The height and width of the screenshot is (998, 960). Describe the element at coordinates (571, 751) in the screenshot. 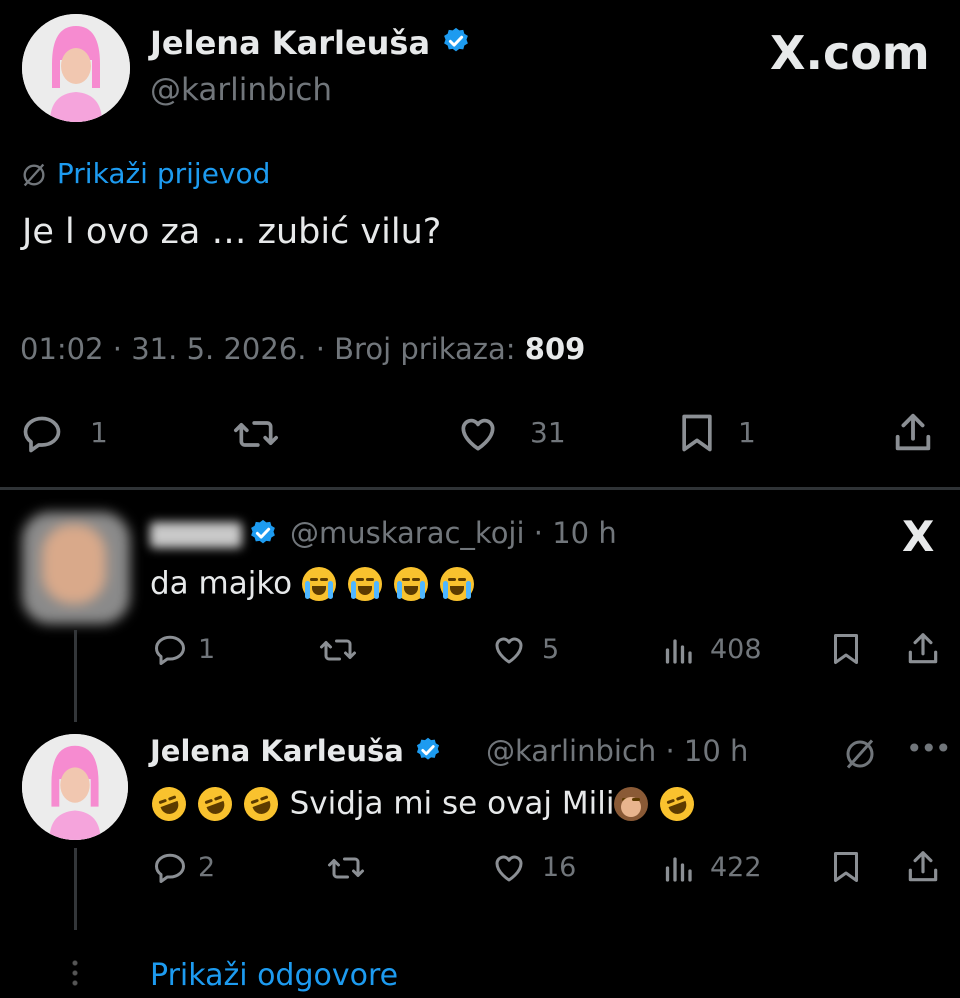

I see `reply-author-handle: @karlinbich` at that location.